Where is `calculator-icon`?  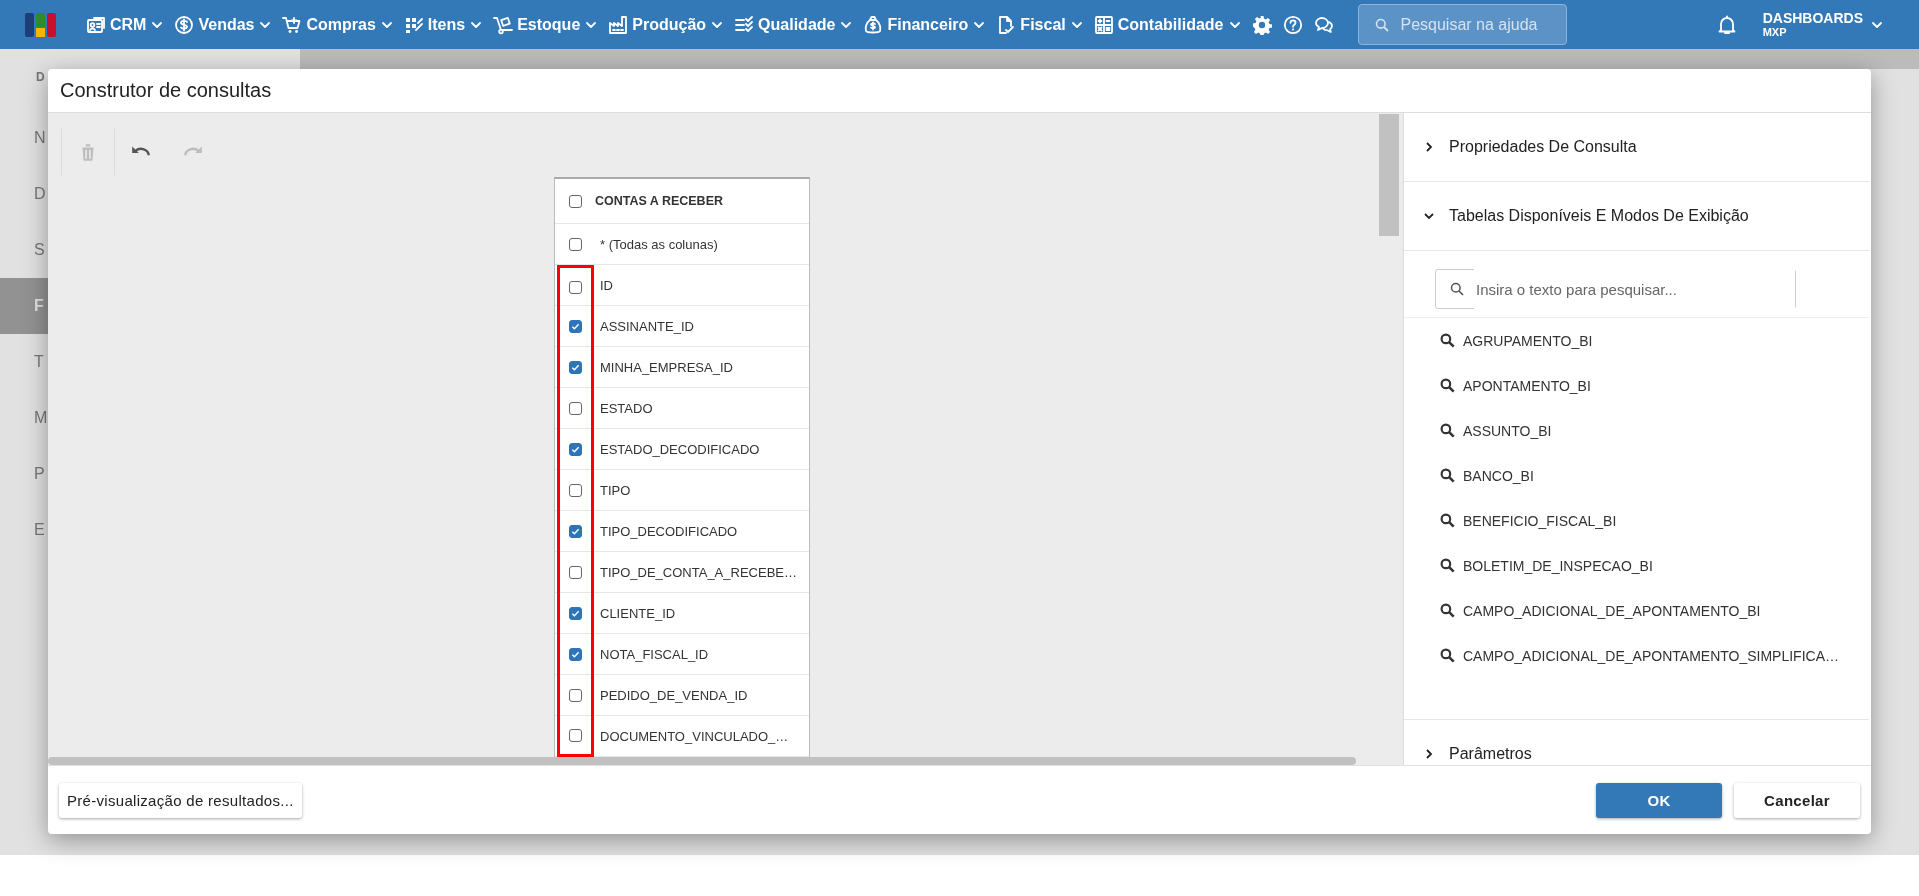
calculator-icon is located at coordinates (1103, 24).